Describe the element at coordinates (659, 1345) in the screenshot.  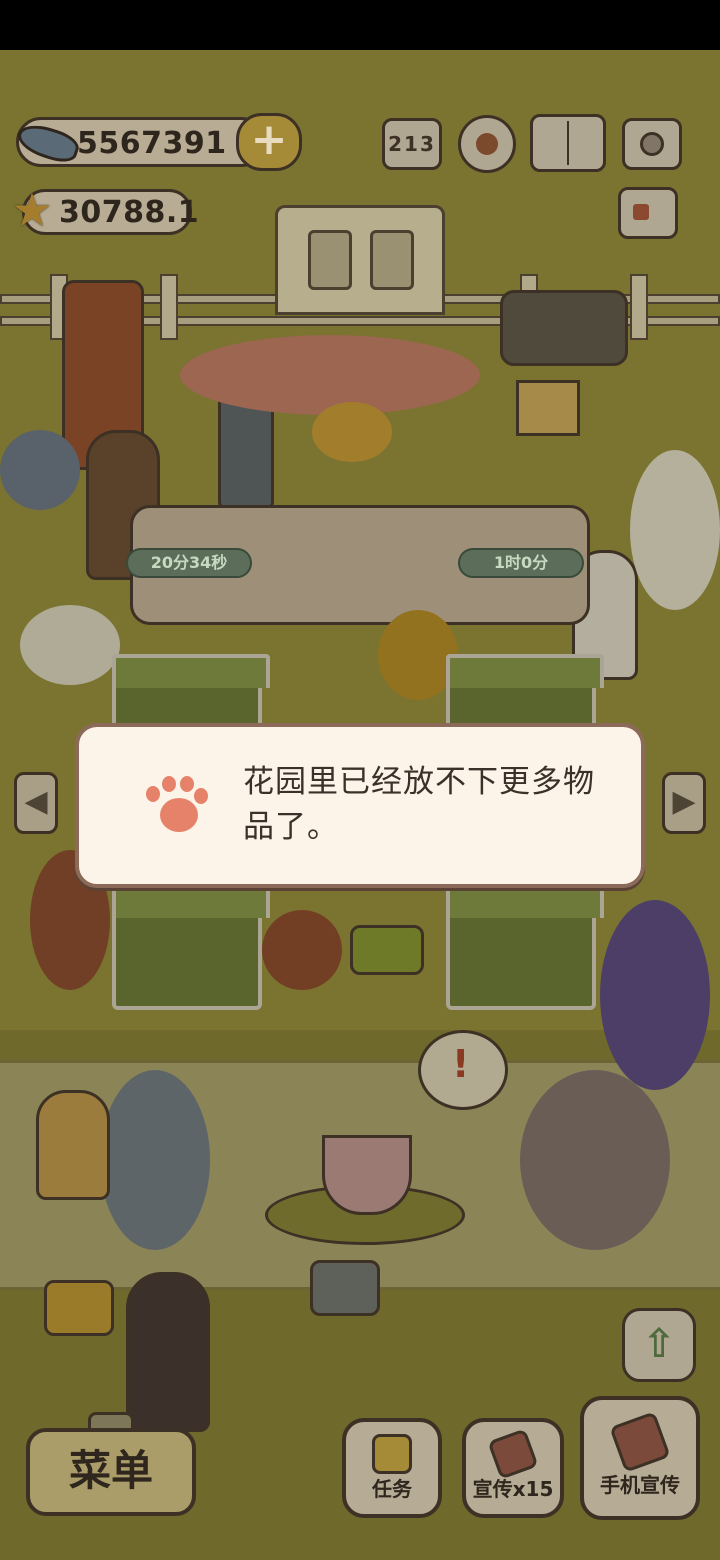
I see `collapse-up-button: ⇧` at that location.